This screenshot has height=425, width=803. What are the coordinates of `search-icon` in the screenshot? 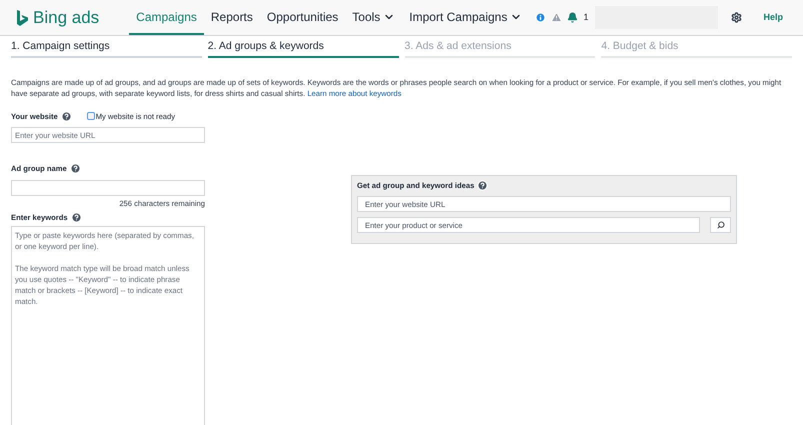 It's located at (720, 225).